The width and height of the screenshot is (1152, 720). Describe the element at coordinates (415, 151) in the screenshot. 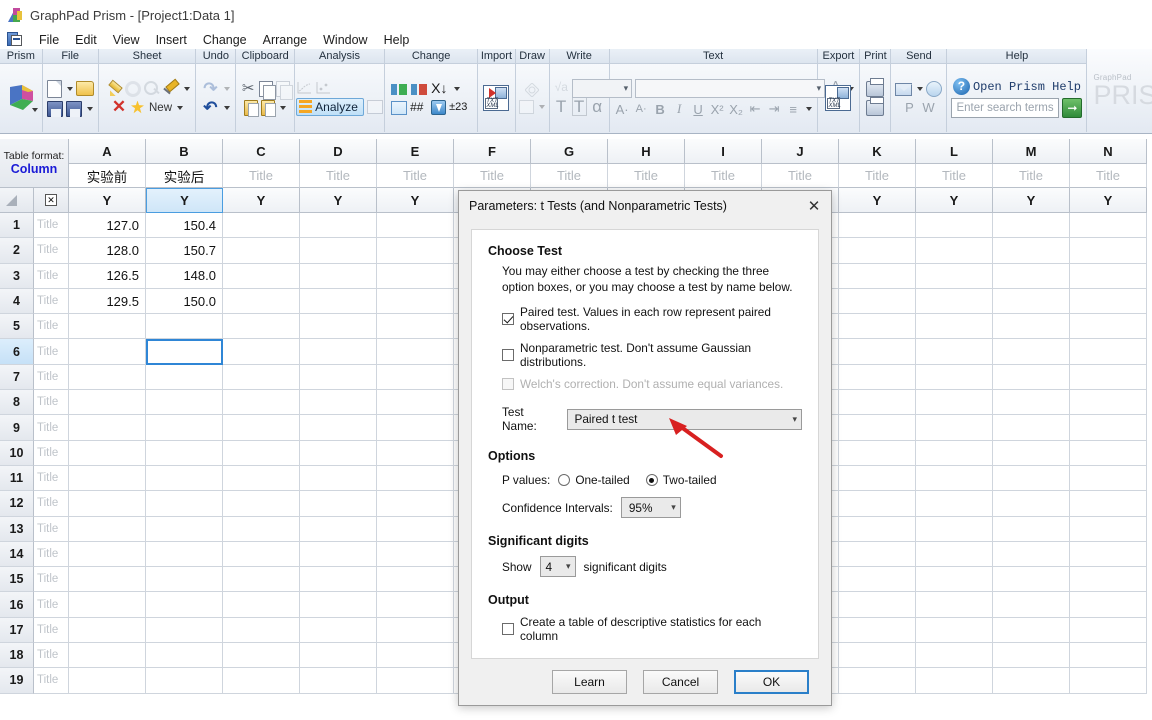

I see `column-header-e: E` at that location.